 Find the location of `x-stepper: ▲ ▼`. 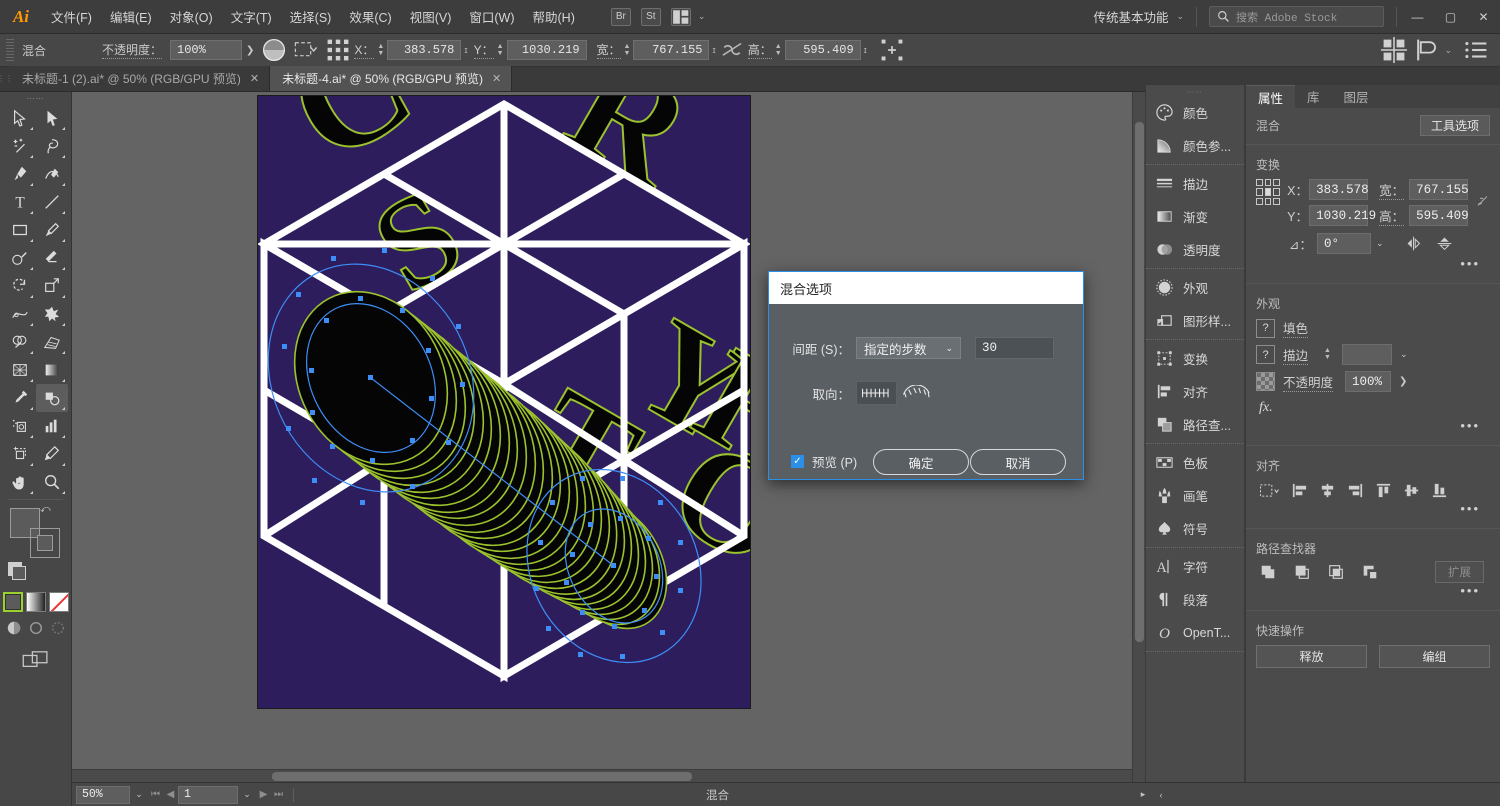

x-stepper: ▲ ▼ is located at coordinates (380, 50).